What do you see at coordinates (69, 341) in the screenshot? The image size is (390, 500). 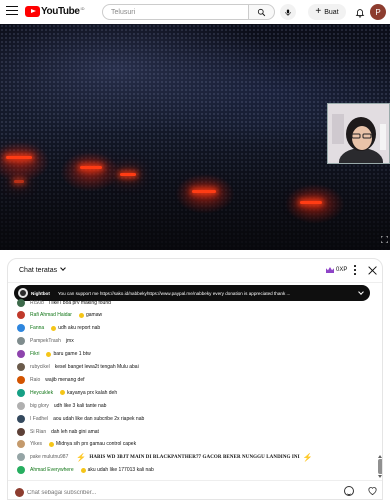 I see `message-text: jmx` at bounding box center [69, 341].